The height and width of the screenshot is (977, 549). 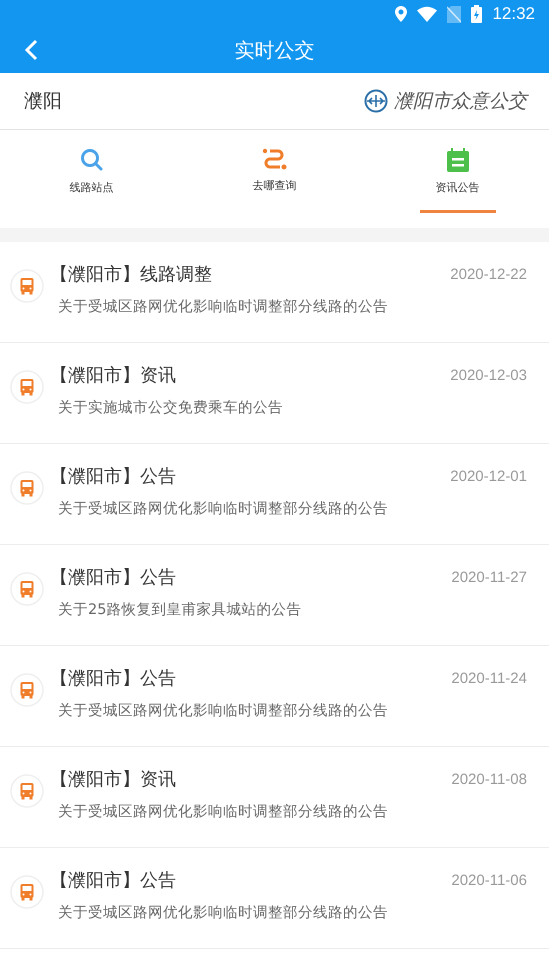 I want to click on route-icon, so click(x=275, y=159).